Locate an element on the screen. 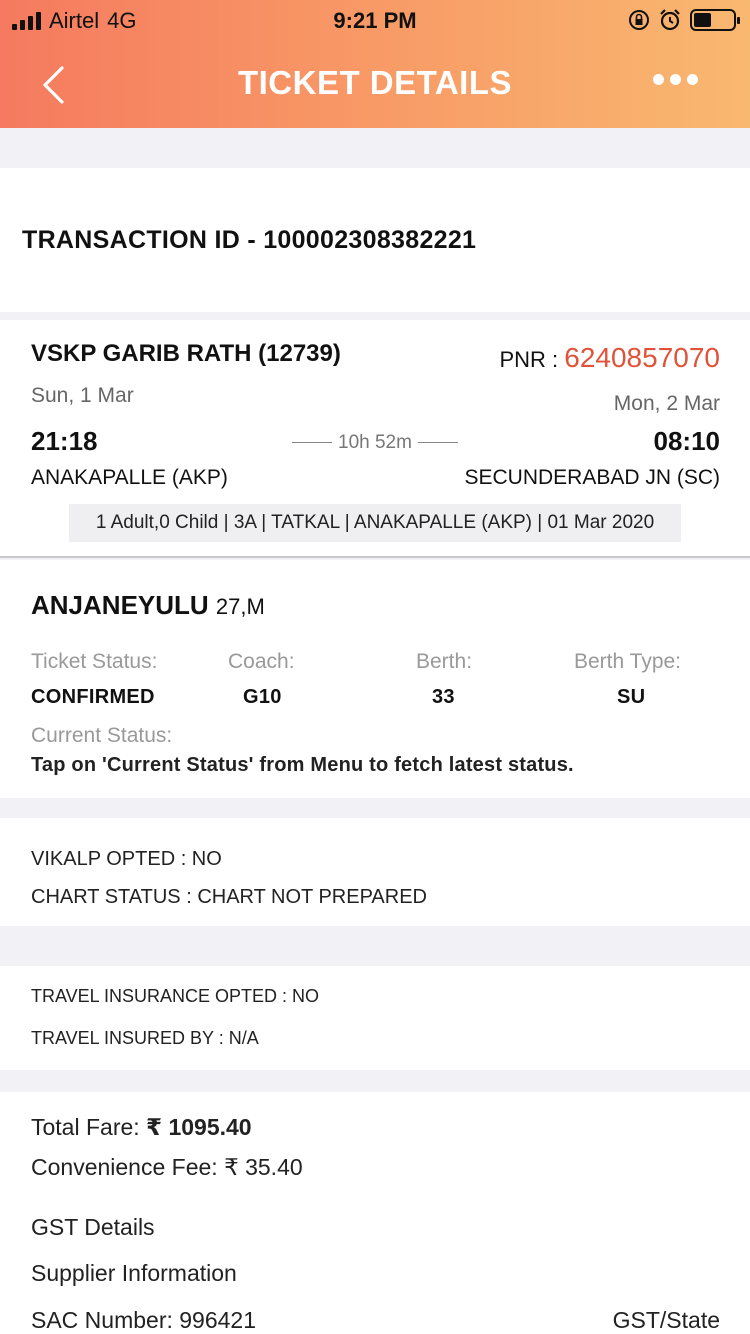 This screenshot has height=1334, width=750. coach-value: G10 is located at coordinates (262, 697).